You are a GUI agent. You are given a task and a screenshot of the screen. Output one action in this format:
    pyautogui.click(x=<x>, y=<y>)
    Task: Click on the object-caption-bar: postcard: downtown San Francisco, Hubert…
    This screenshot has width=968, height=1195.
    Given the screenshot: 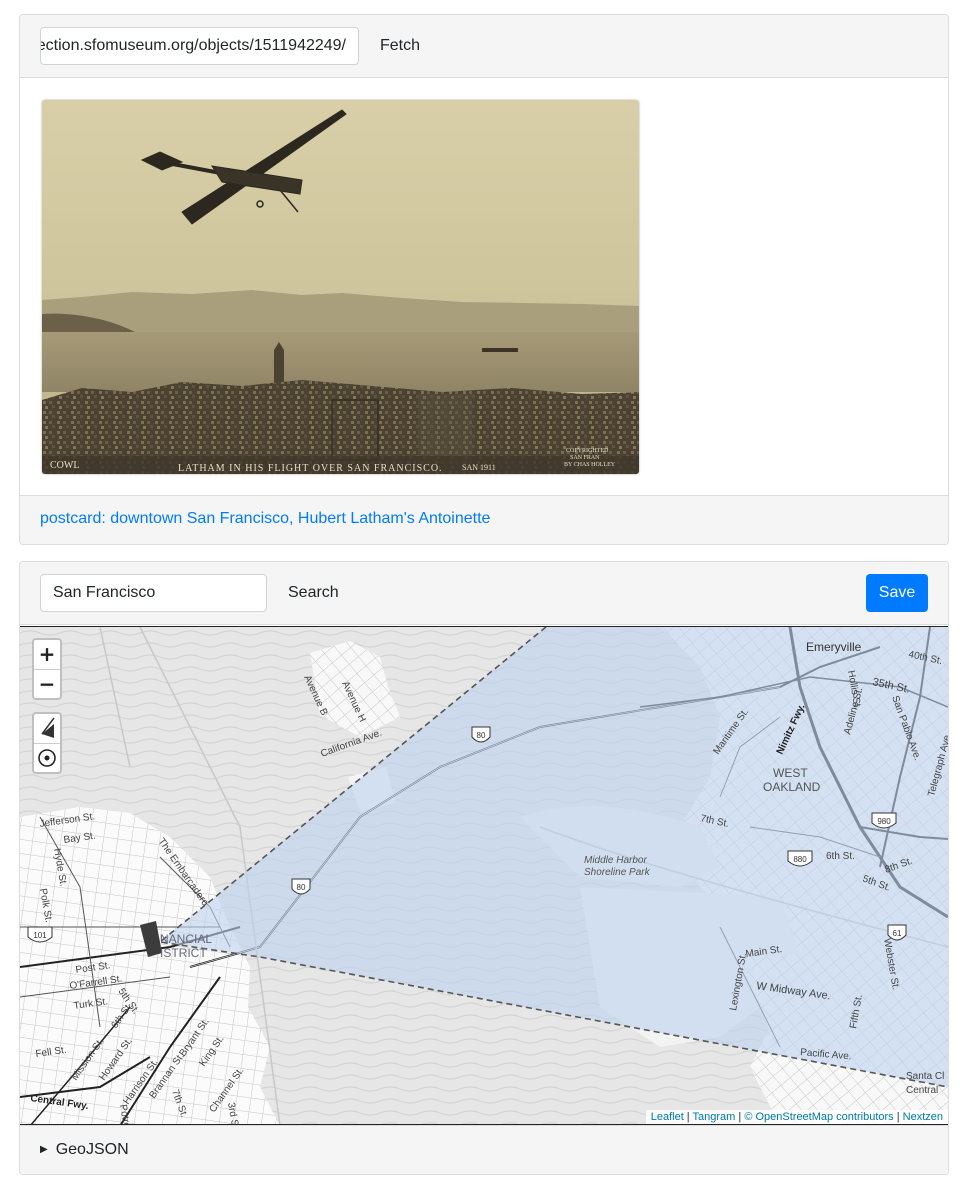 What is the action you would take?
    pyautogui.click(x=484, y=519)
    